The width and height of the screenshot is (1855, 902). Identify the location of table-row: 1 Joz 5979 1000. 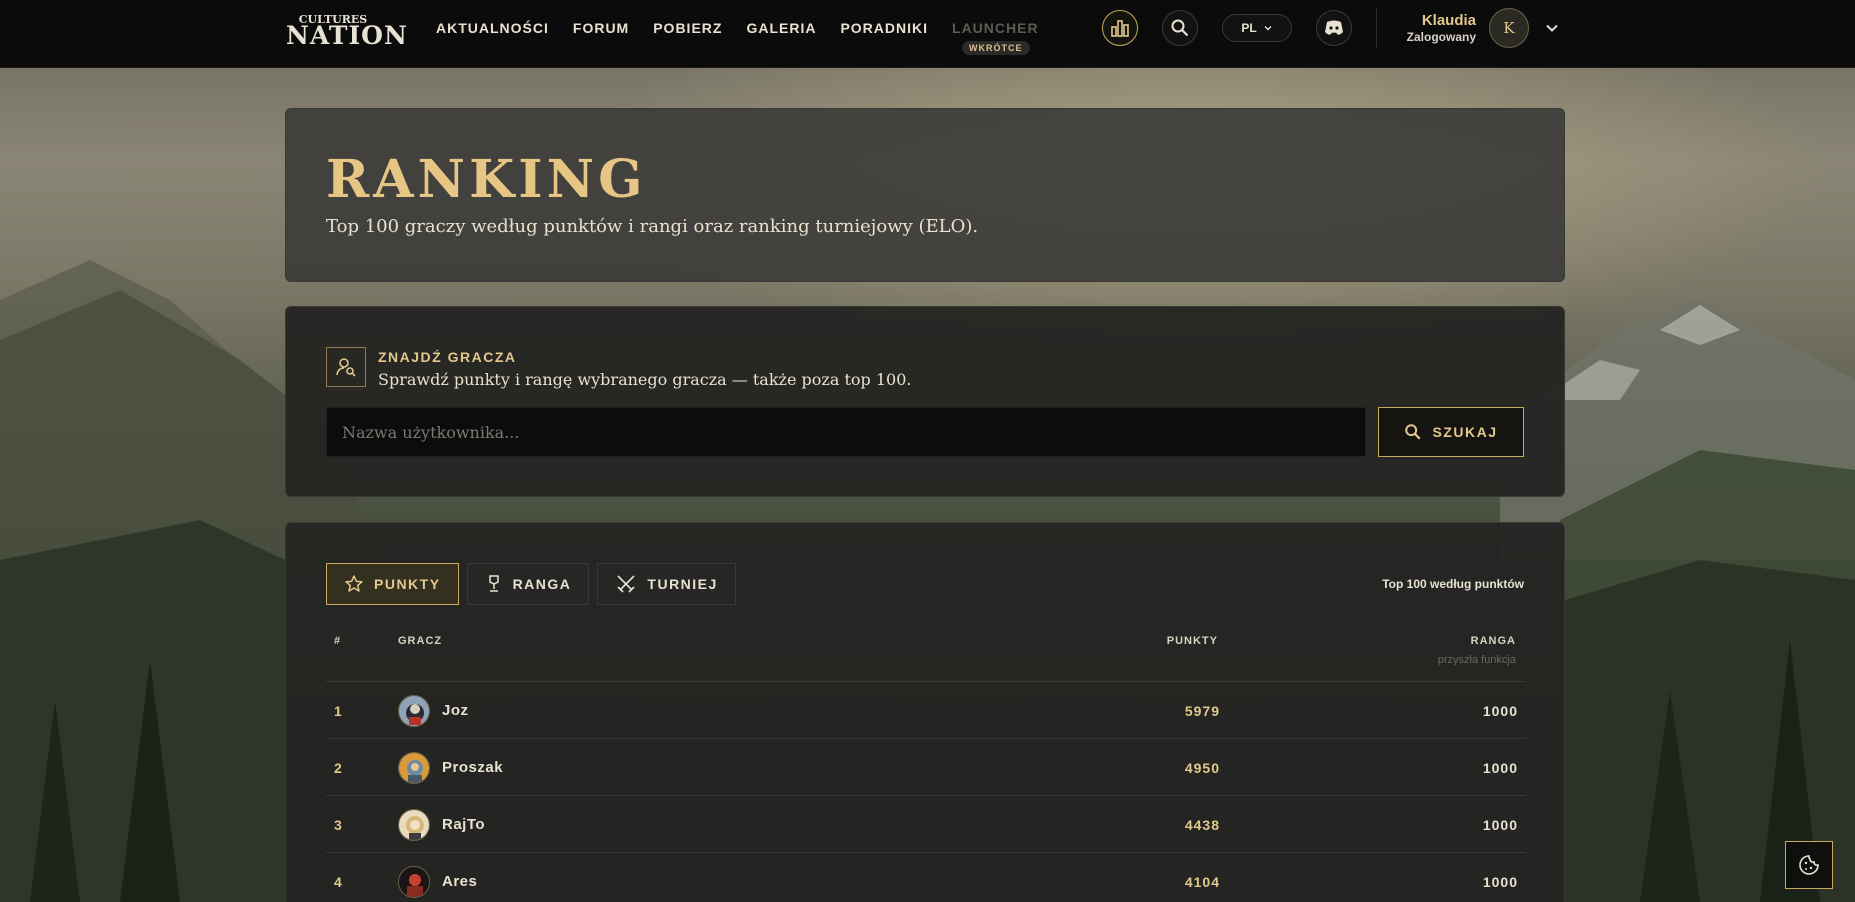
(926, 710).